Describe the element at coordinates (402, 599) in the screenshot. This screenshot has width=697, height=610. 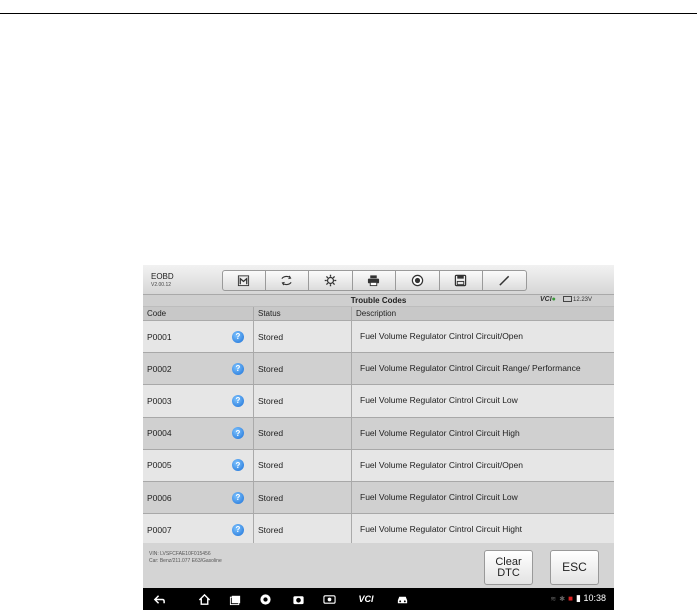
I see `car-icon` at that location.